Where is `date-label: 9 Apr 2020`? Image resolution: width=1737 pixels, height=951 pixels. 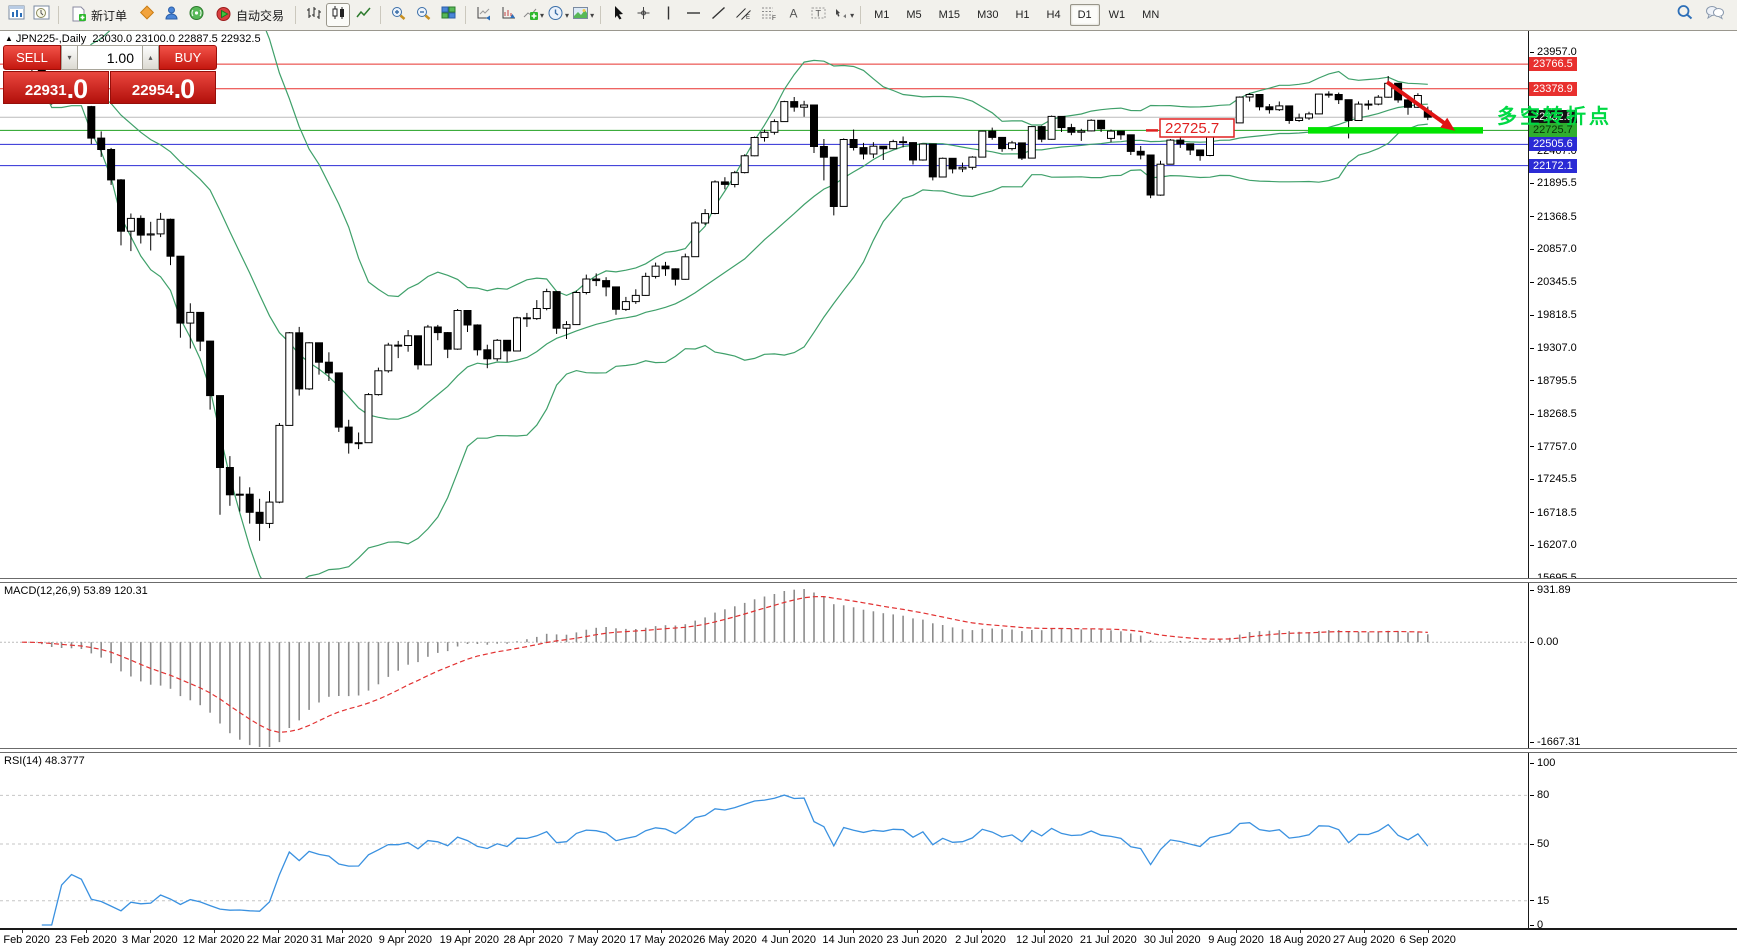
date-label: 9 Apr 2020 is located at coordinates (405, 940).